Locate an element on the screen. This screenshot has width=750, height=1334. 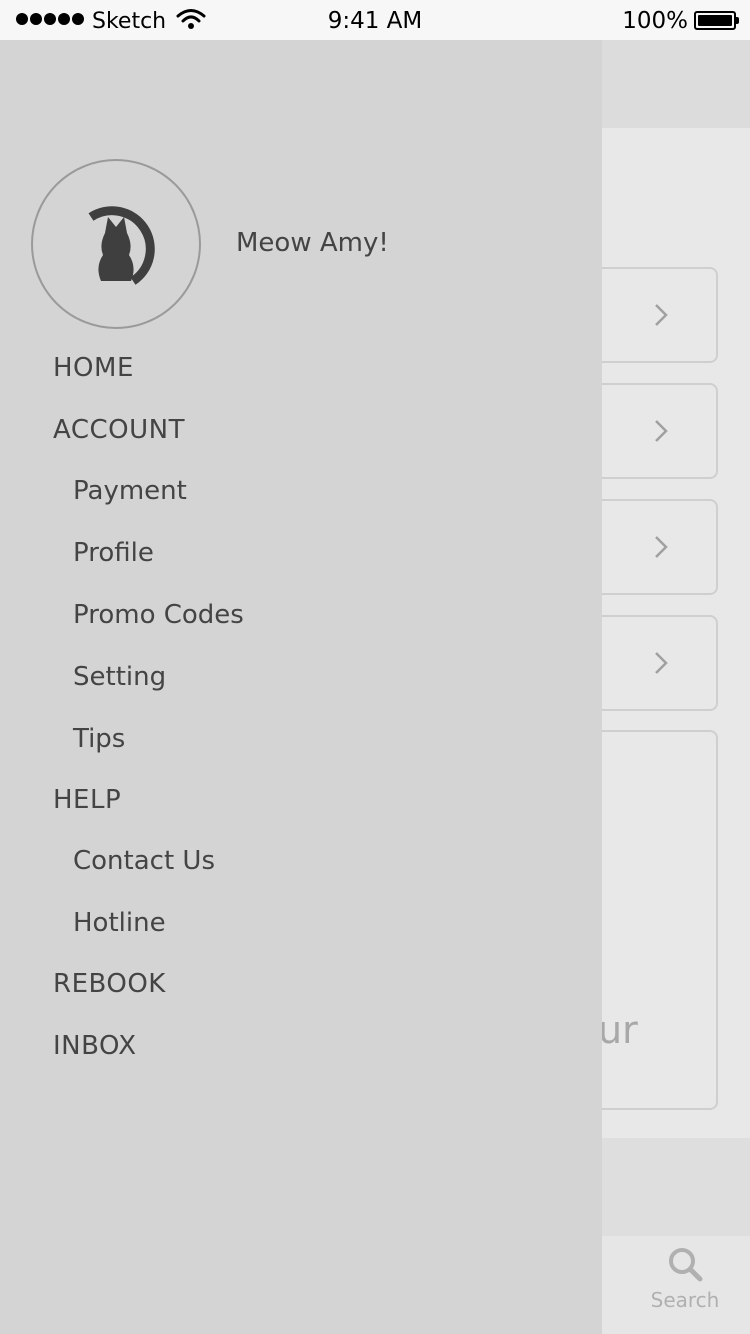
menu-item-setting: Setting is located at coordinates (119, 677).